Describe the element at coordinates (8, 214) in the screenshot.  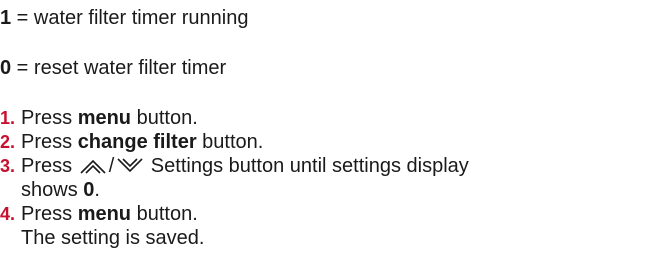
I see `step-number: 4.` at that location.